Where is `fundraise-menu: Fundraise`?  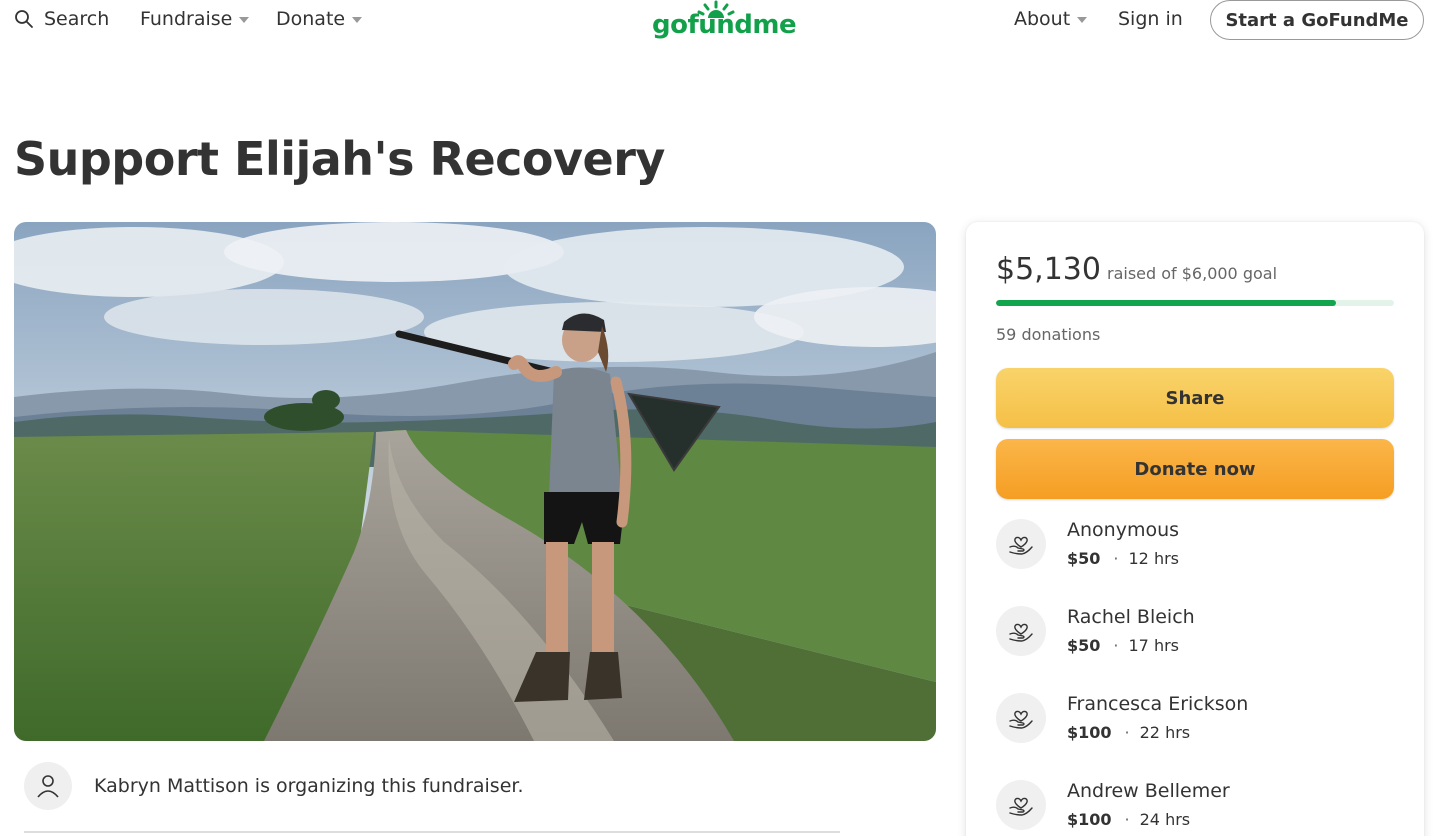 fundraise-menu: Fundraise is located at coordinates (195, 19).